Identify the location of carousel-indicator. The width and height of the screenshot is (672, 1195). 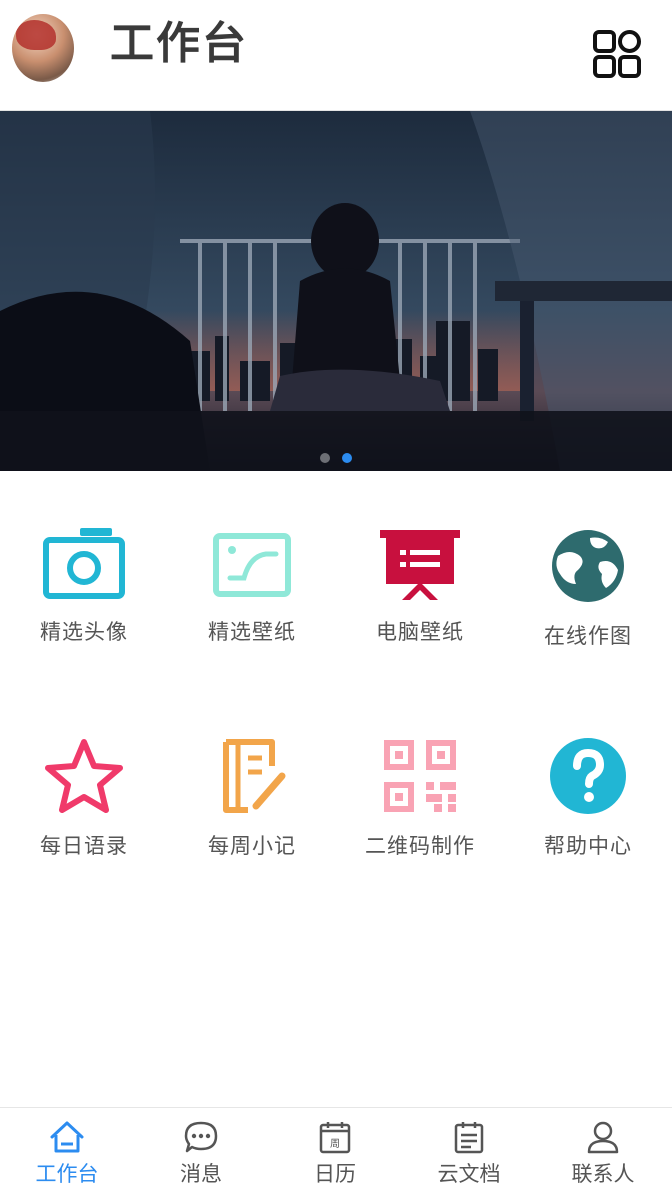
(336, 455).